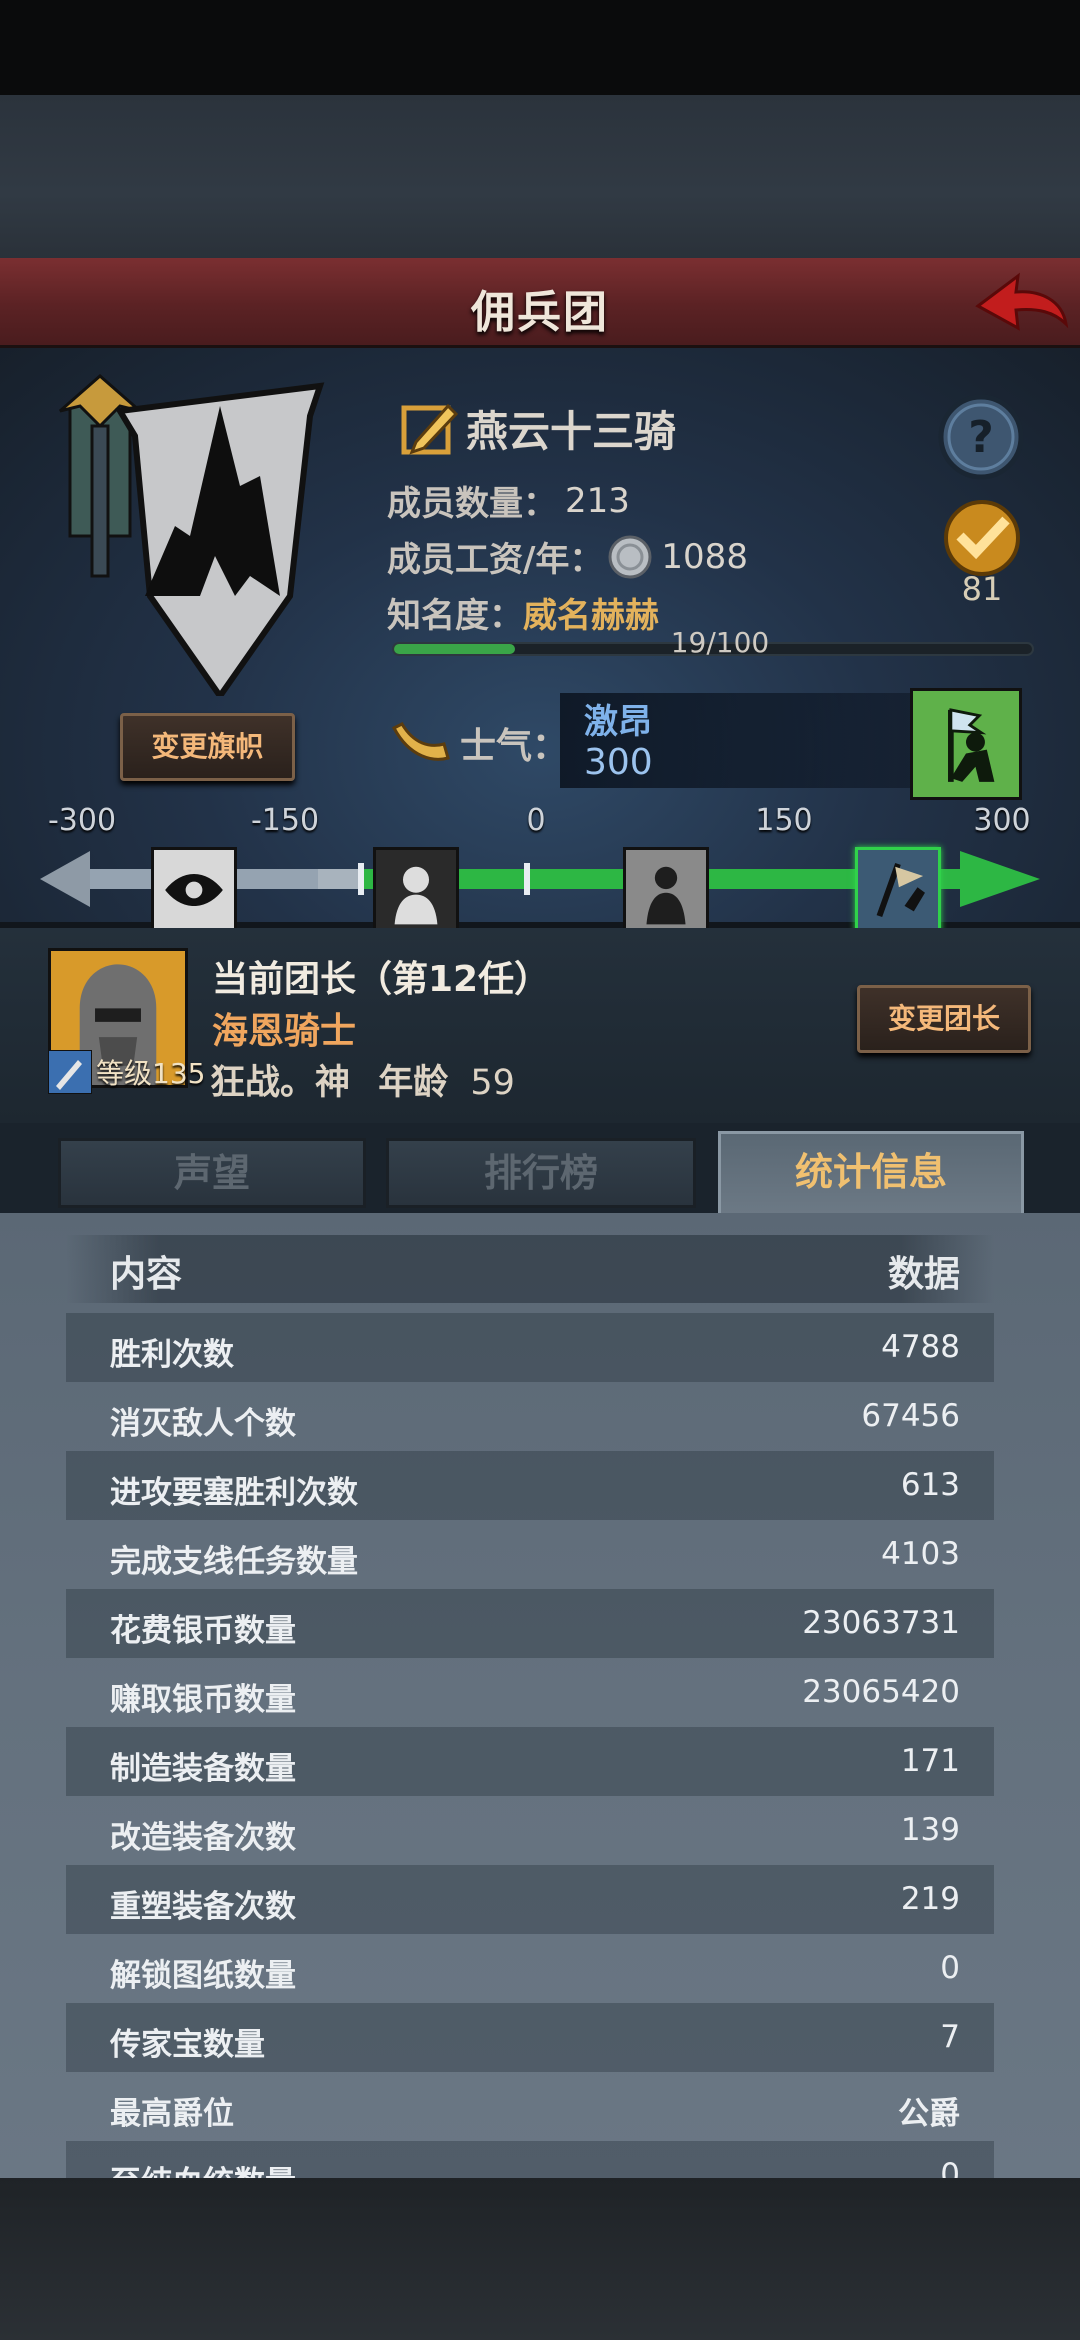 The image size is (1080, 2340). Describe the element at coordinates (530, 1485) in the screenshot. I see `table-row: 进攻要塞胜利次数 613` at that location.